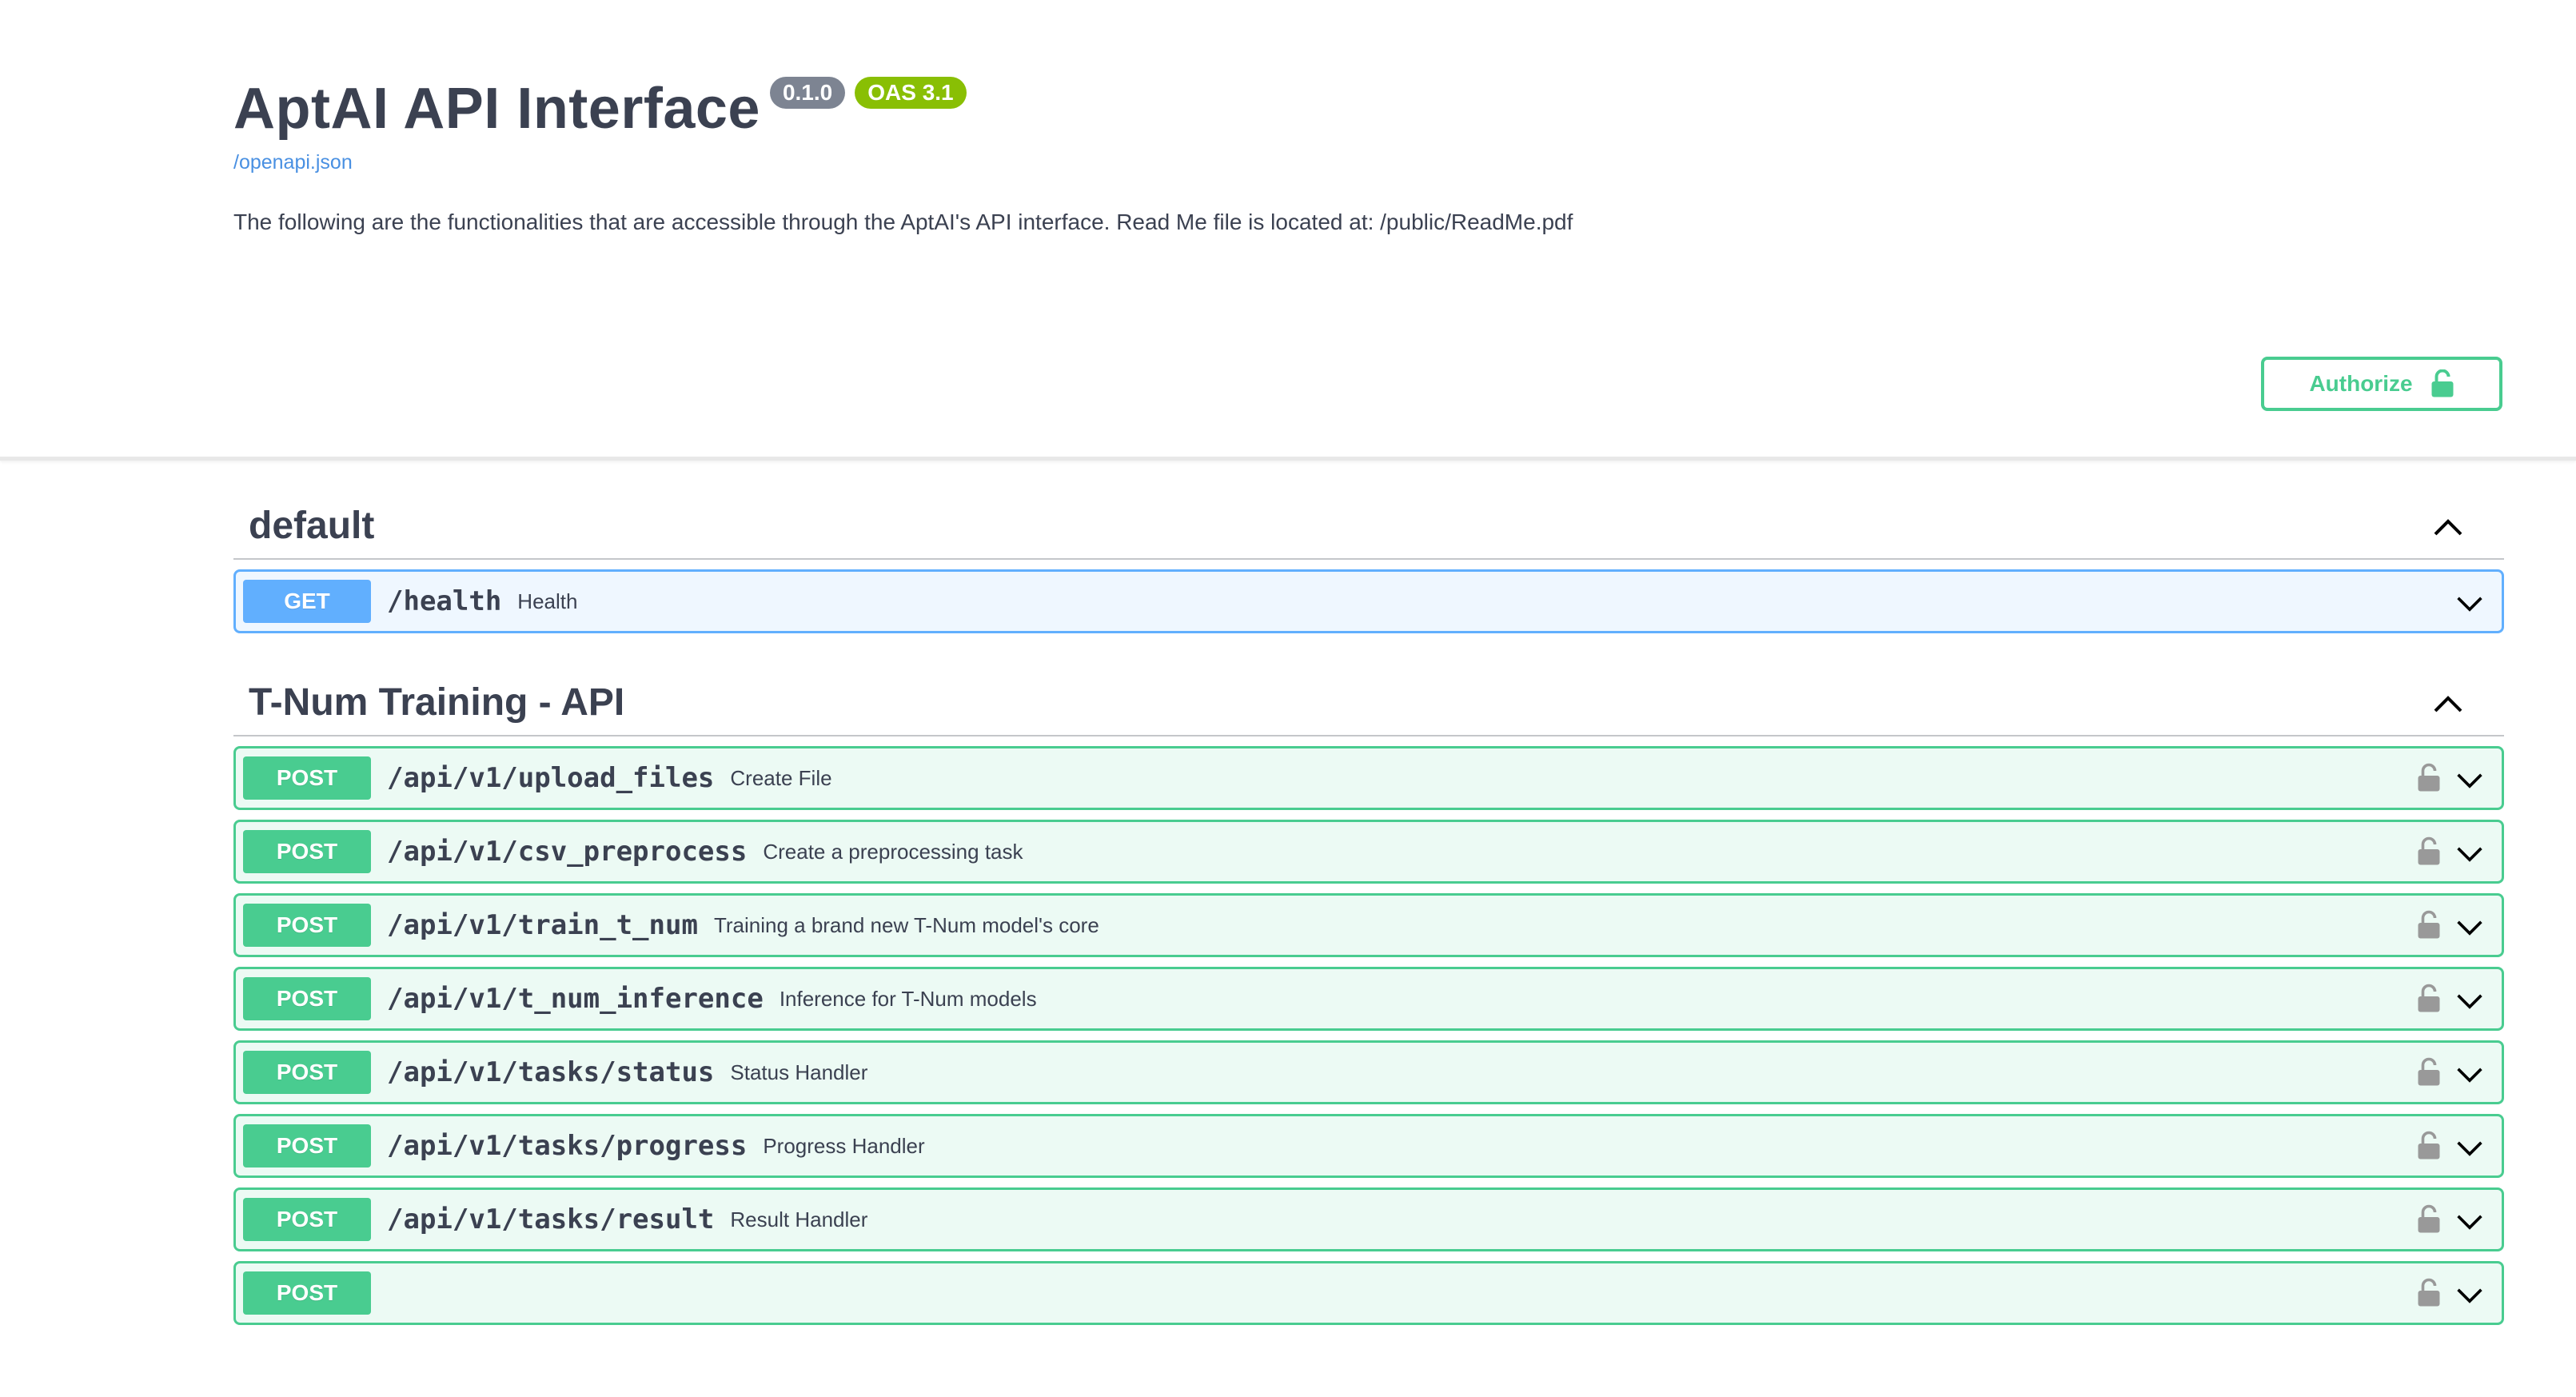  What do you see at coordinates (1368, 162) in the screenshot?
I see `openapi-json-link: /openapi.json` at bounding box center [1368, 162].